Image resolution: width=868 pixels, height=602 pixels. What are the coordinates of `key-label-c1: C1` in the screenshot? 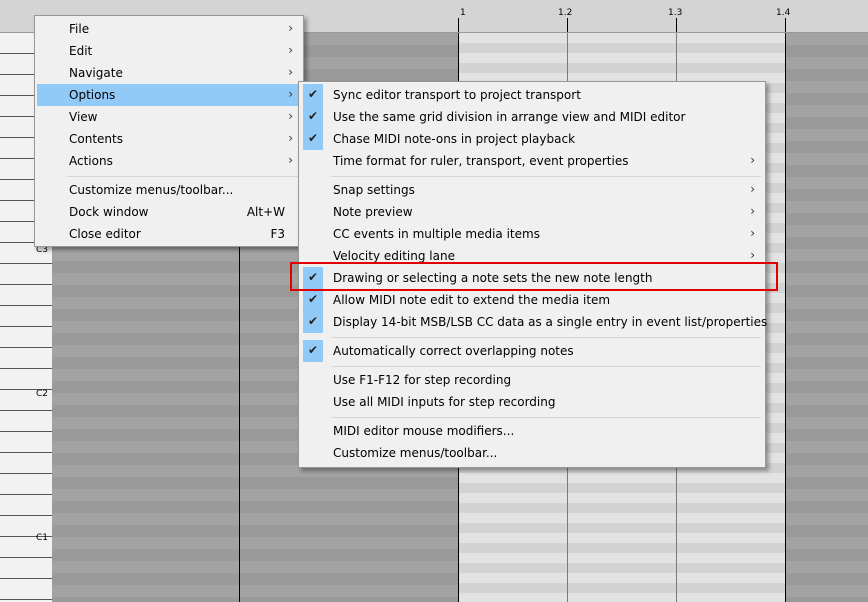 It's located at (42, 538).